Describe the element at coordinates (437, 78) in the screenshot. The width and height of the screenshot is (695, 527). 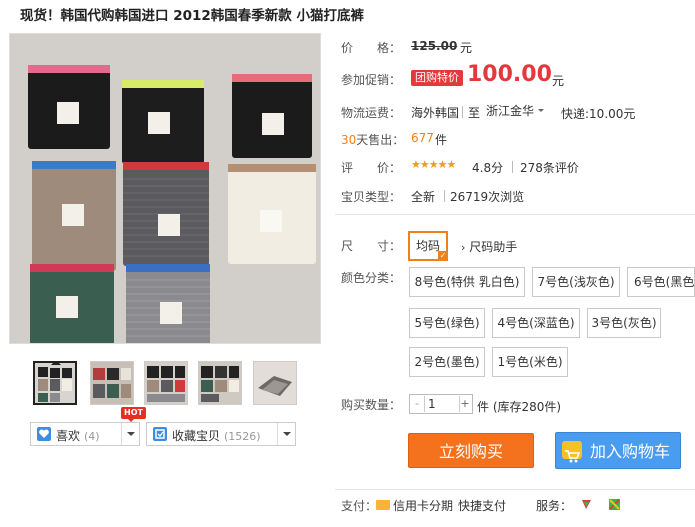
I see `promo-tag: 团购特价` at that location.